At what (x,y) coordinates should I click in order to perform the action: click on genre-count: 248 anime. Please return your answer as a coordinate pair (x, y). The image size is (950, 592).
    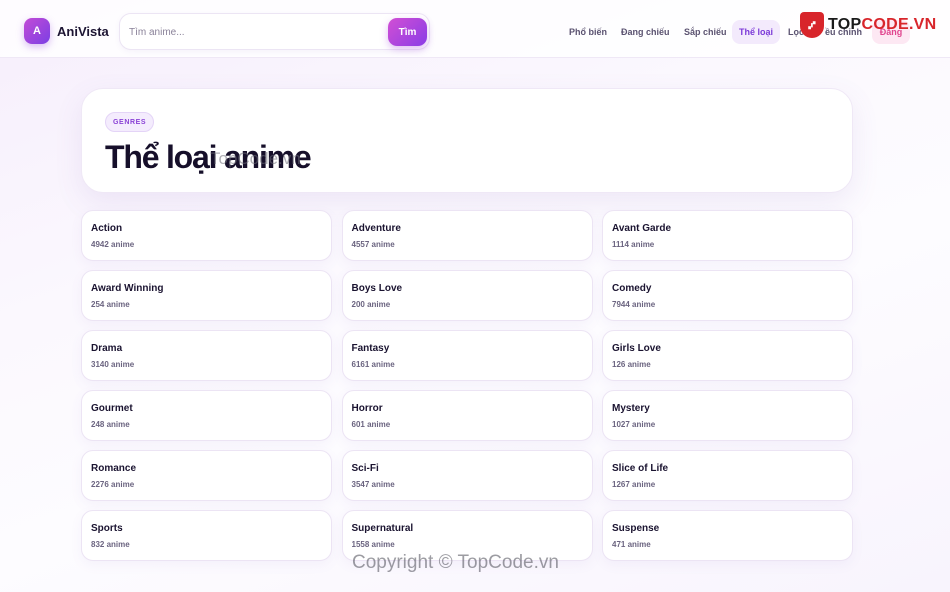
    Looking at the image, I should click on (110, 424).